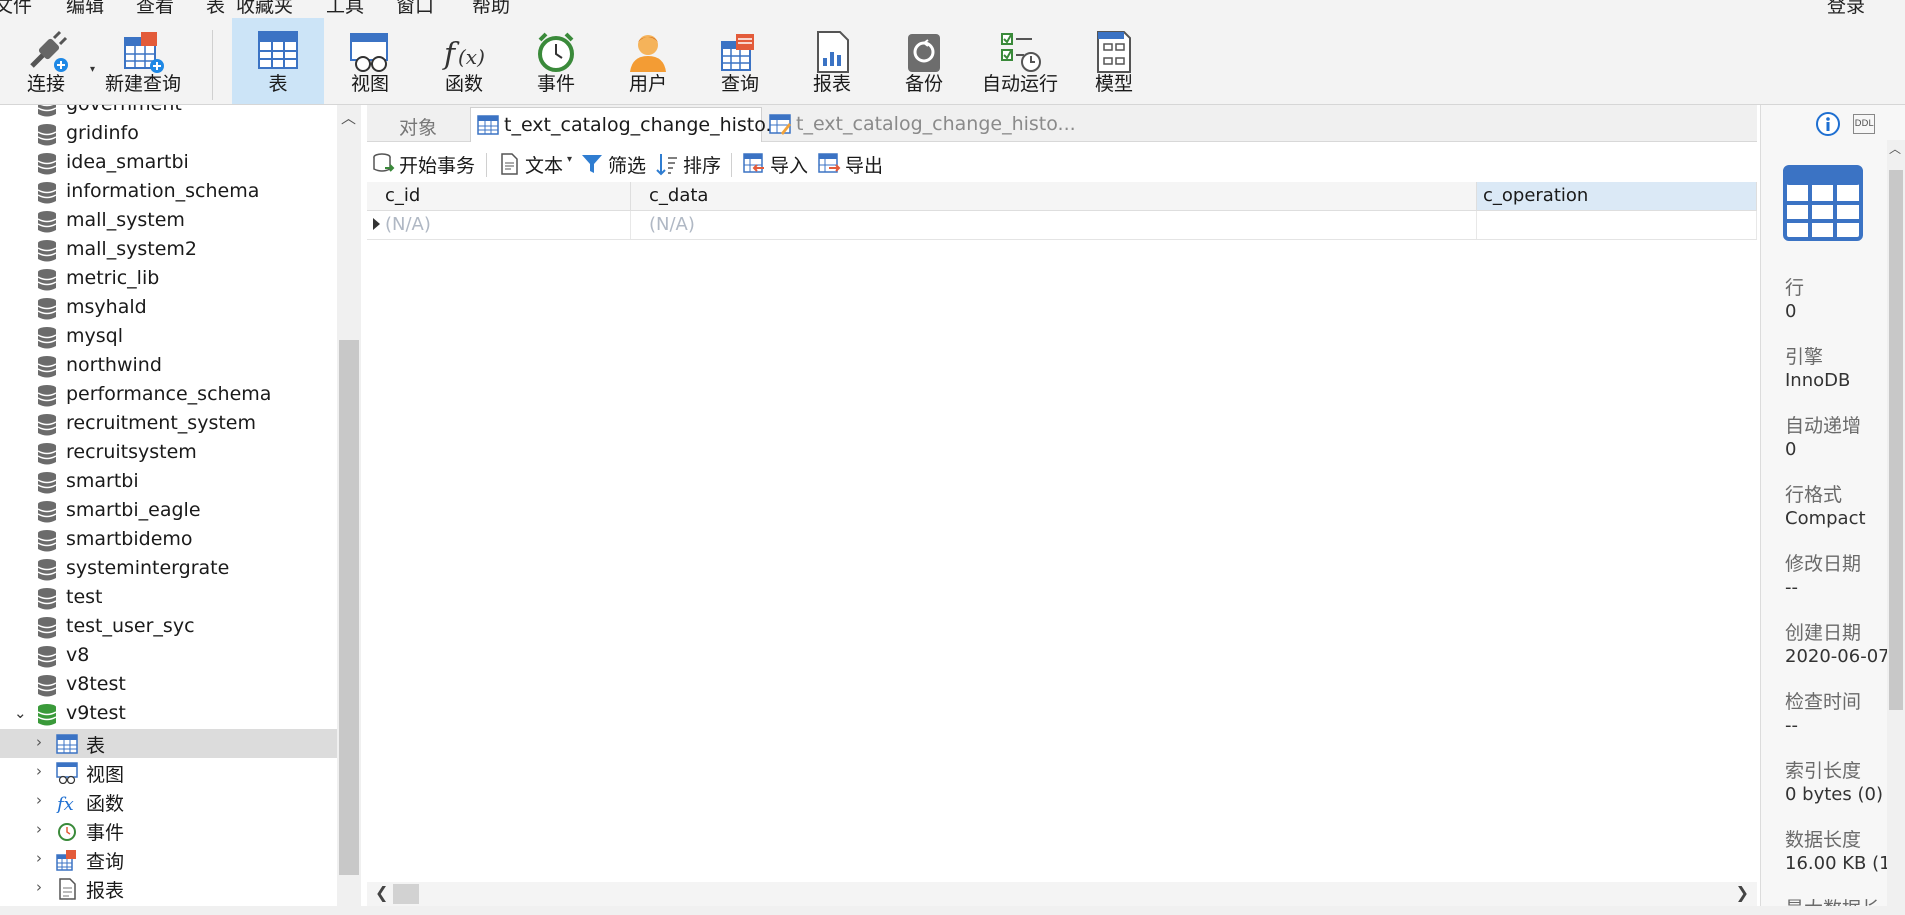  What do you see at coordinates (168, 308) in the screenshot?
I see `tree-item-database: msyhald` at bounding box center [168, 308].